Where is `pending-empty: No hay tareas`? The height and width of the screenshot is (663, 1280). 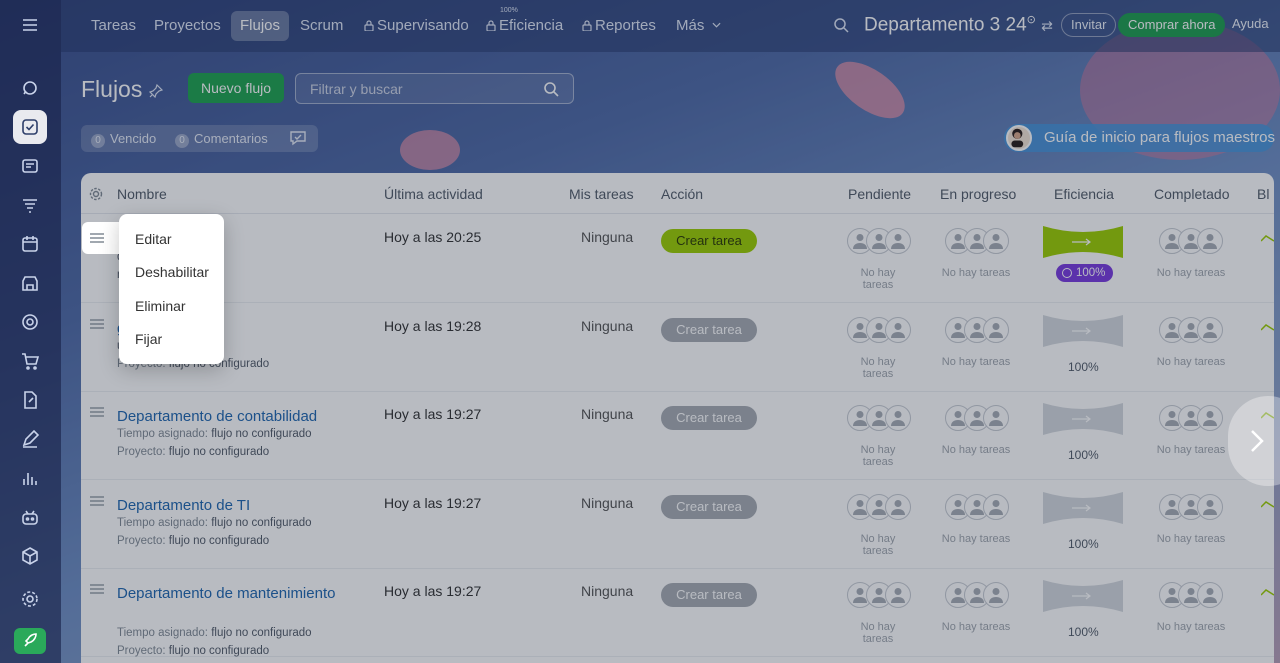 pending-empty: No hay tareas is located at coordinates (878, 367).